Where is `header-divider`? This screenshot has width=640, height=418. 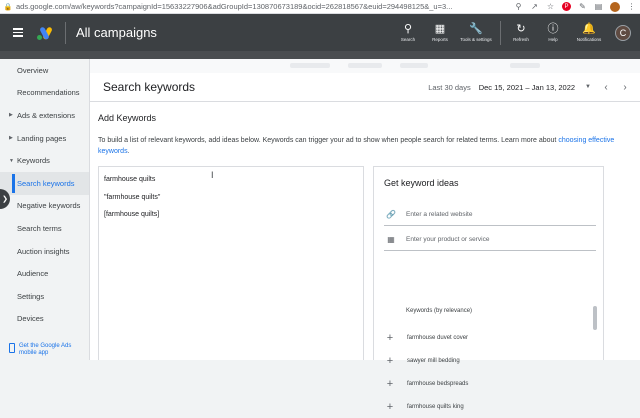 header-divider is located at coordinates (65, 32).